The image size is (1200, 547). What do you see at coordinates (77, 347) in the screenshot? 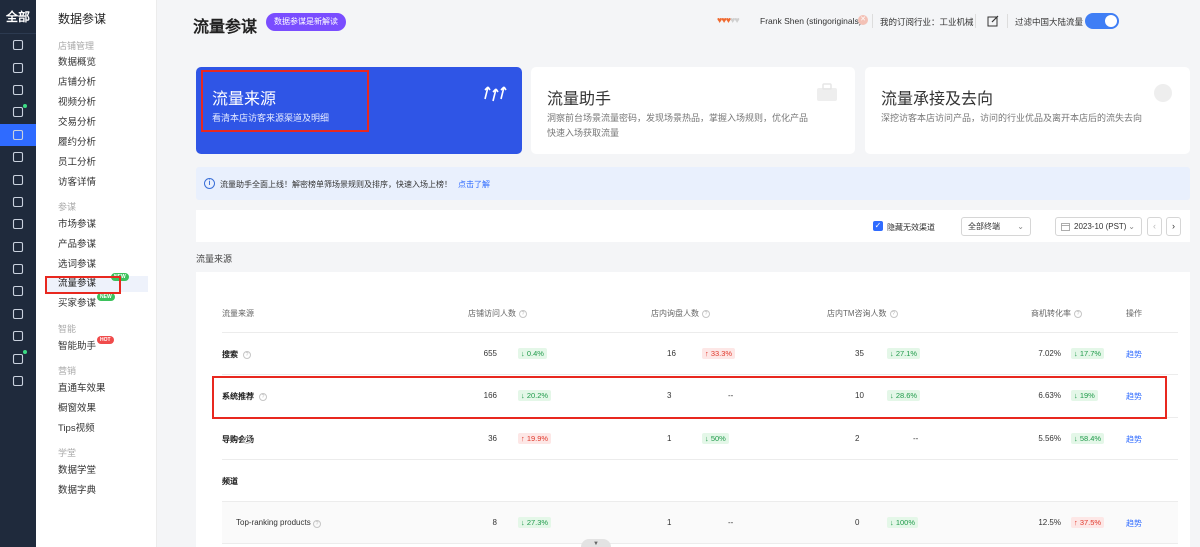
I see `sidebar-item-assistant: 智能助手` at bounding box center [77, 347].